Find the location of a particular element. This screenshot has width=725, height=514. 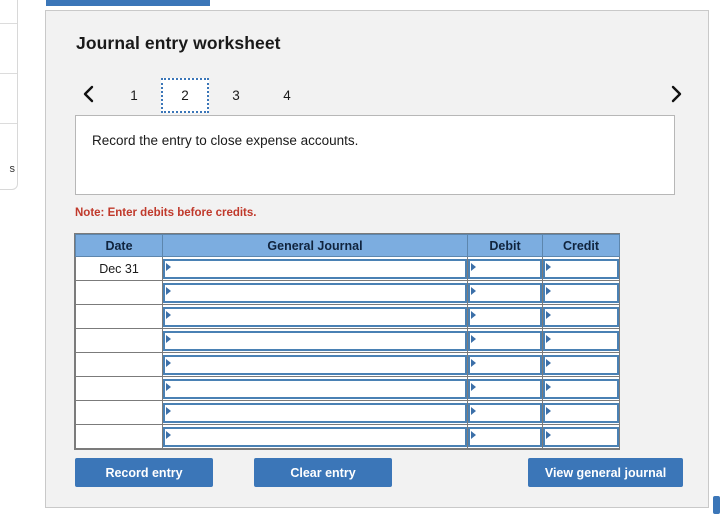

clear-entry-button: Clear entry is located at coordinates (323, 472).